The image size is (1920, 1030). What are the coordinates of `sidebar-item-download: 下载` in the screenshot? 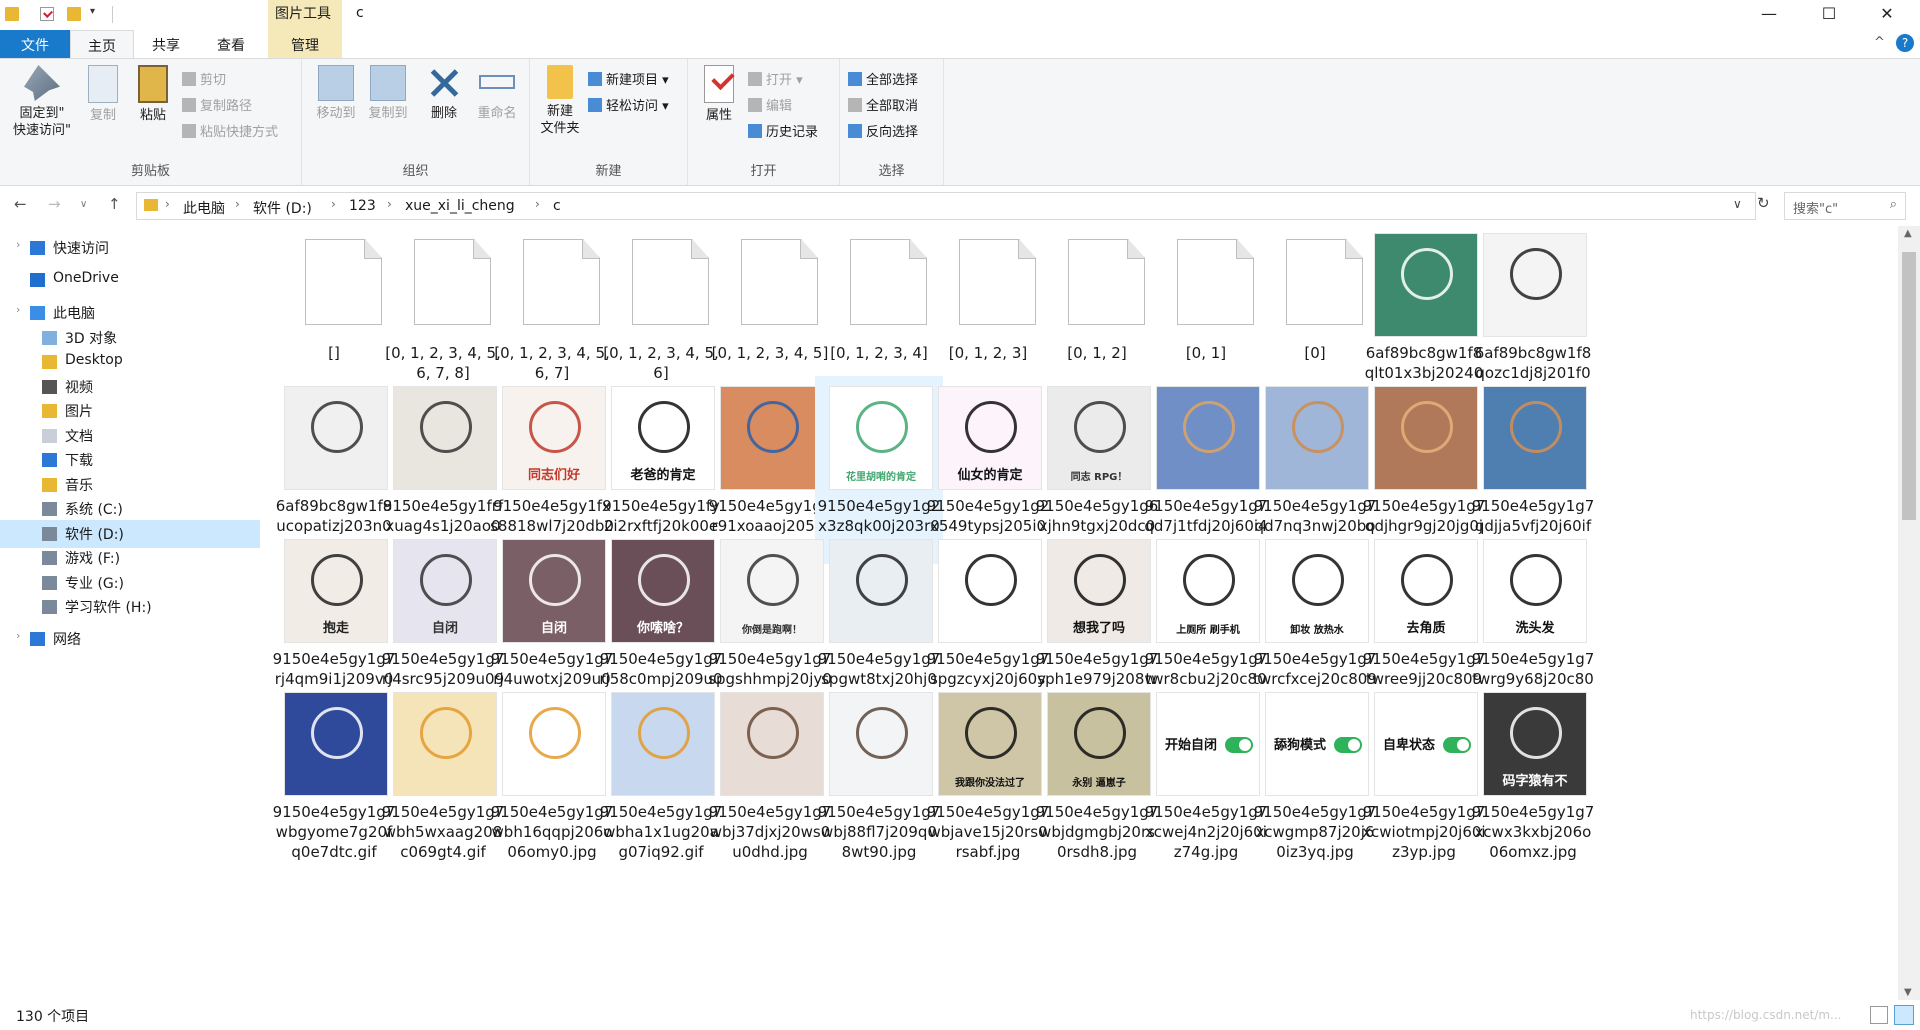 It's located at (130, 460).